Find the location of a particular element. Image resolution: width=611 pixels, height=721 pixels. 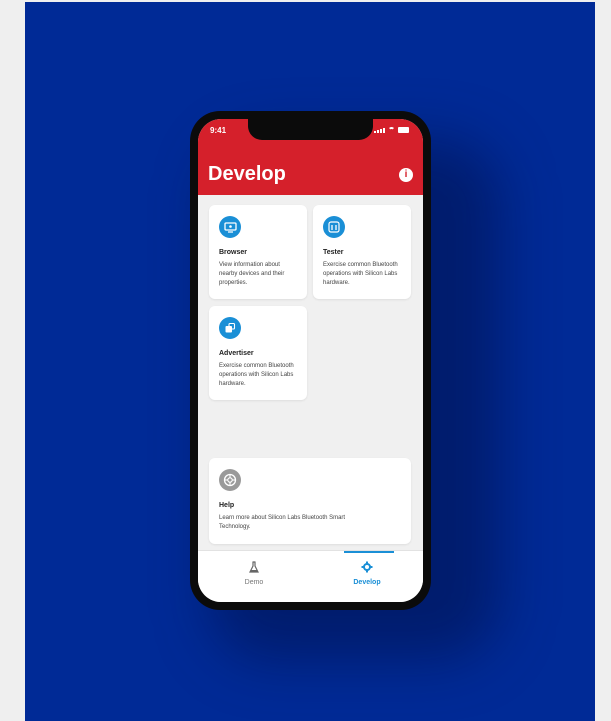

tab-develop: Develop is located at coordinates (367, 576).